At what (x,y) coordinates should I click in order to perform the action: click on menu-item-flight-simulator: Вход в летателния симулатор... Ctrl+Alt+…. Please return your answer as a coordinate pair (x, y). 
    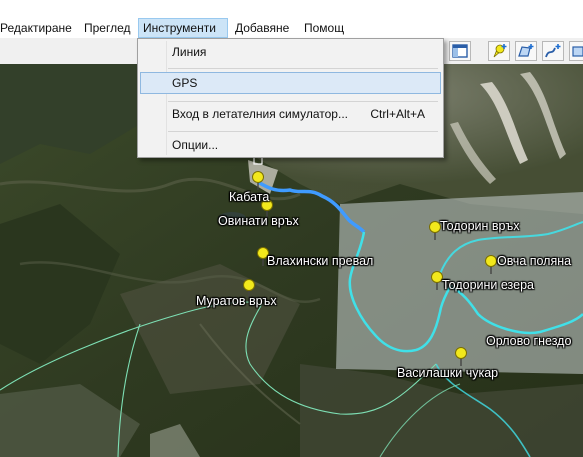
    Looking at the image, I should click on (290, 114).